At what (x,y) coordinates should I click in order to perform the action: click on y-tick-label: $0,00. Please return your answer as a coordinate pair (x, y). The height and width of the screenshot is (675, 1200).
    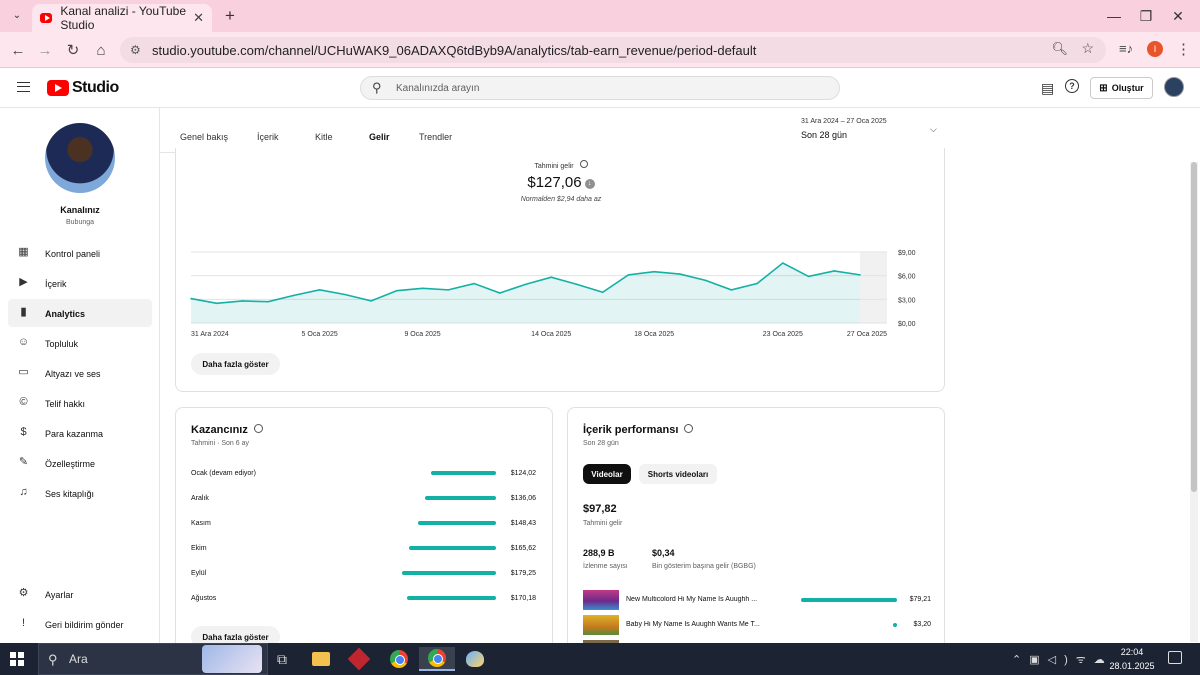
    Looking at the image, I should click on (907, 324).